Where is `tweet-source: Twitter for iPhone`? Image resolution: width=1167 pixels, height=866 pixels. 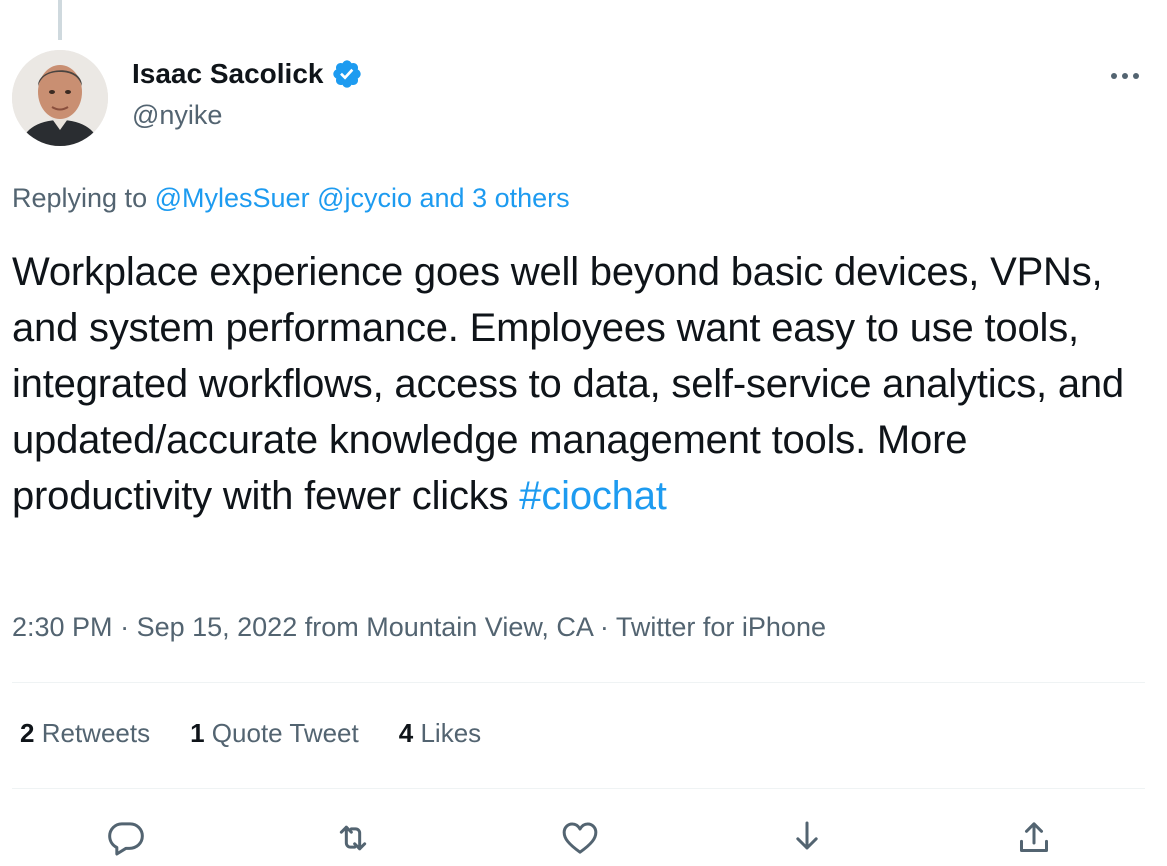 tweet-source: Twitter for iPhone is located at coordinates (721, 627).